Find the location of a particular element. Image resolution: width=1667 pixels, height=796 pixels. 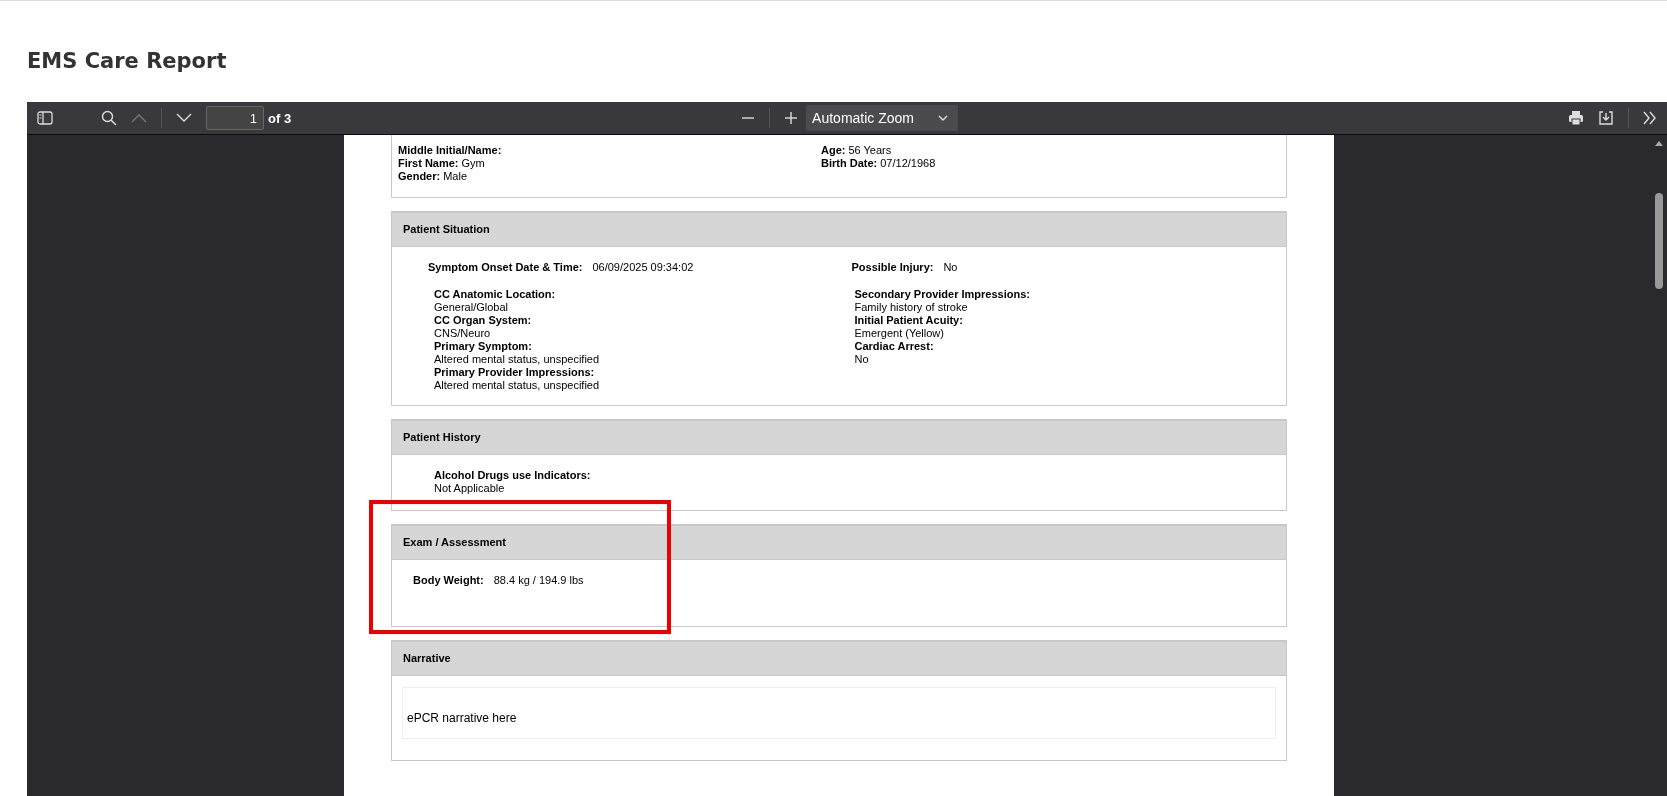

field-line: Gender: Male is located at coordinates (433, 176).